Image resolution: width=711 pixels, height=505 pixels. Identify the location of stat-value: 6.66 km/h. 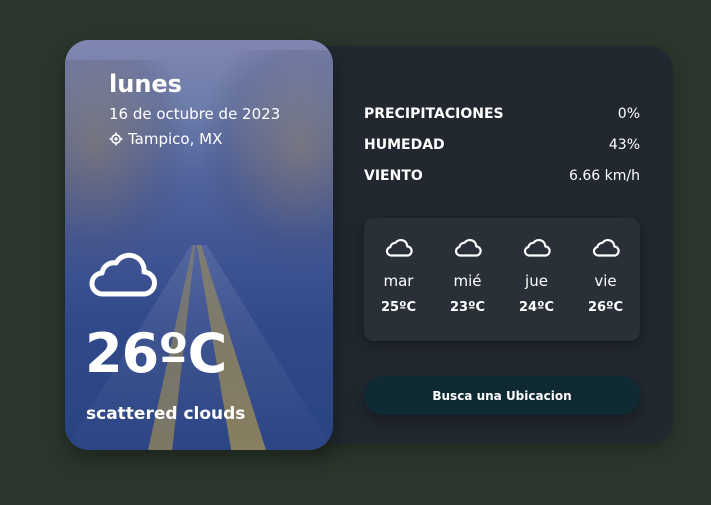
(604, 175).